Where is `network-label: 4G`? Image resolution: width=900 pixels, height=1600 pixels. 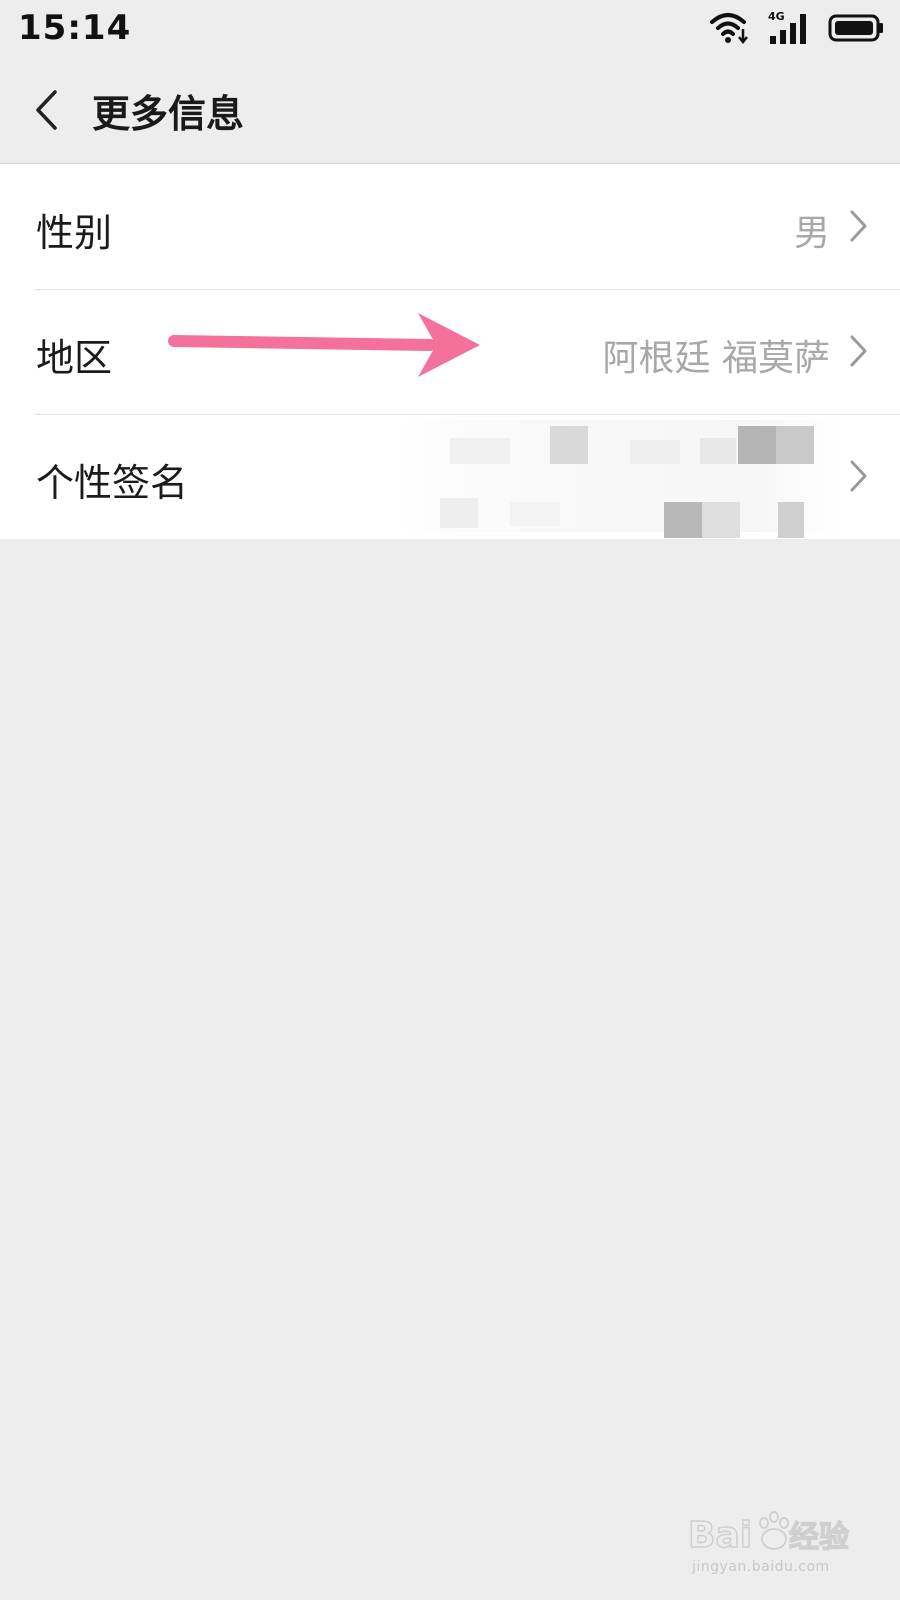
network-label: 4G is located at coordinates (776, 16).